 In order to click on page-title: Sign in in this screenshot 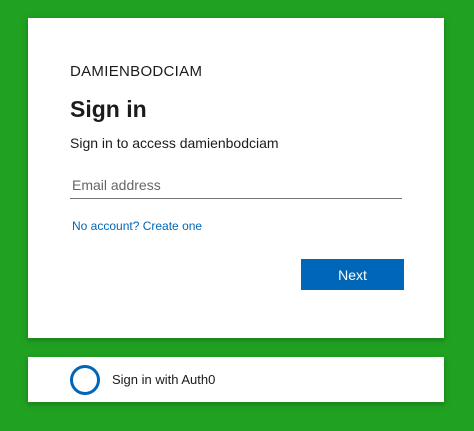, I will do `click(108, 109)`.